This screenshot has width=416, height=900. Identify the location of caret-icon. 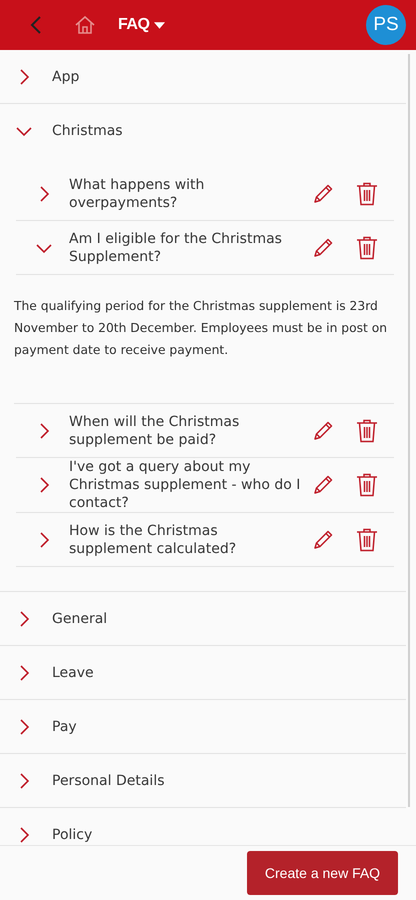
(160, 25).